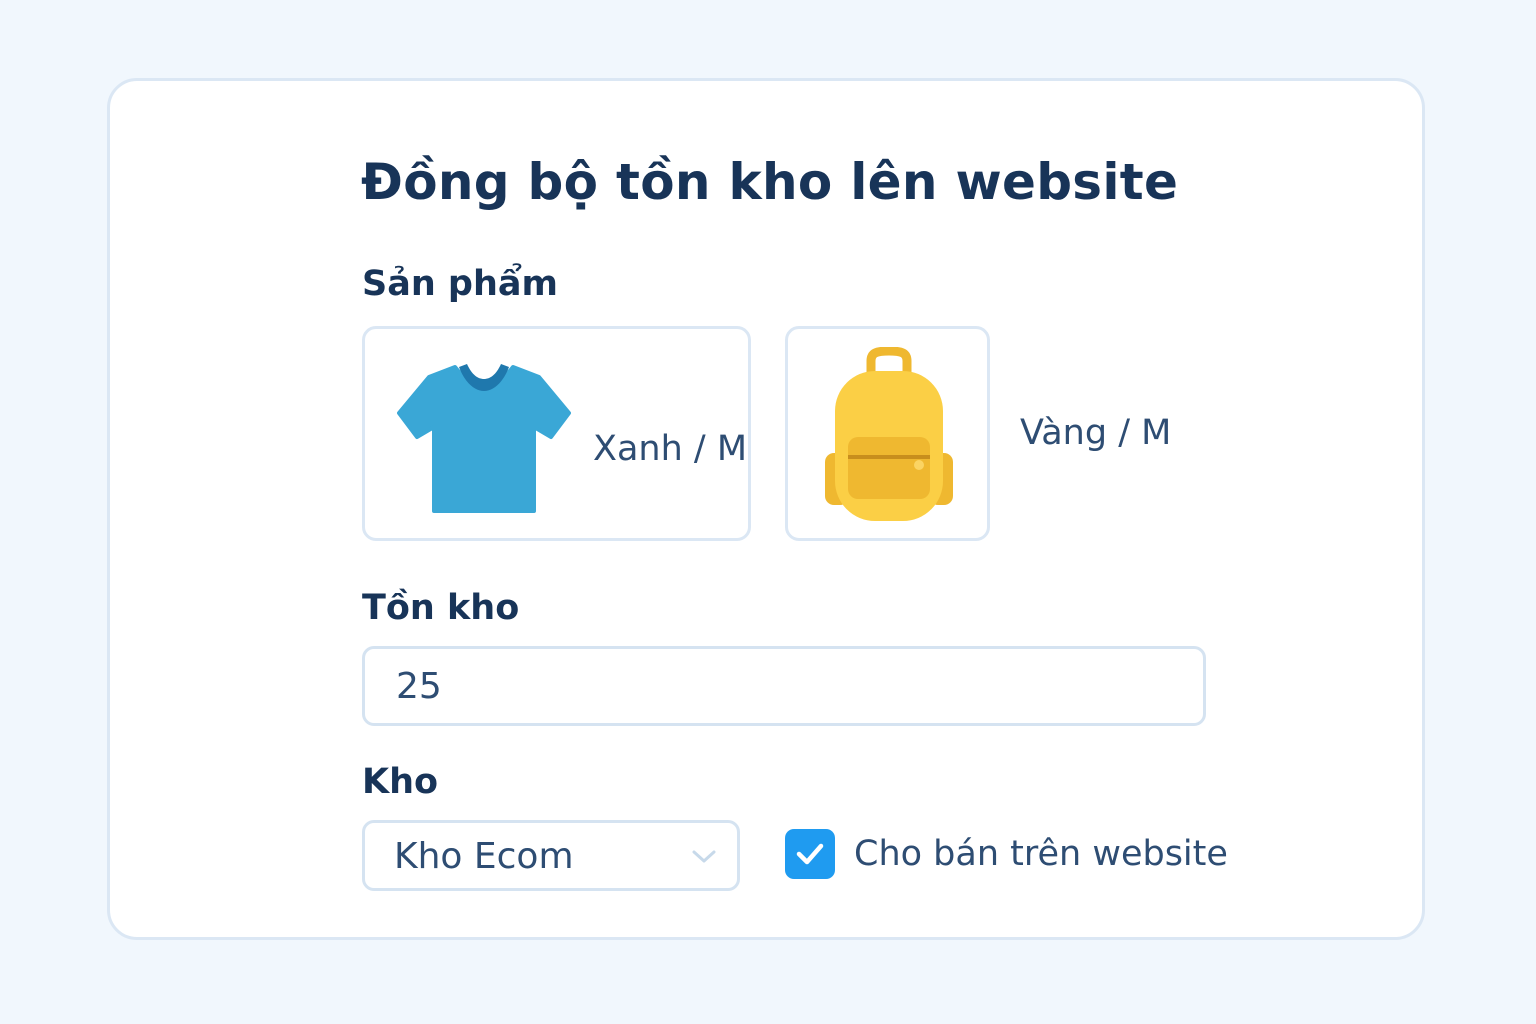 This screenshot has height=1024, width=1536. I want to click on stock-label: Tồn kho, so click(441, 608).